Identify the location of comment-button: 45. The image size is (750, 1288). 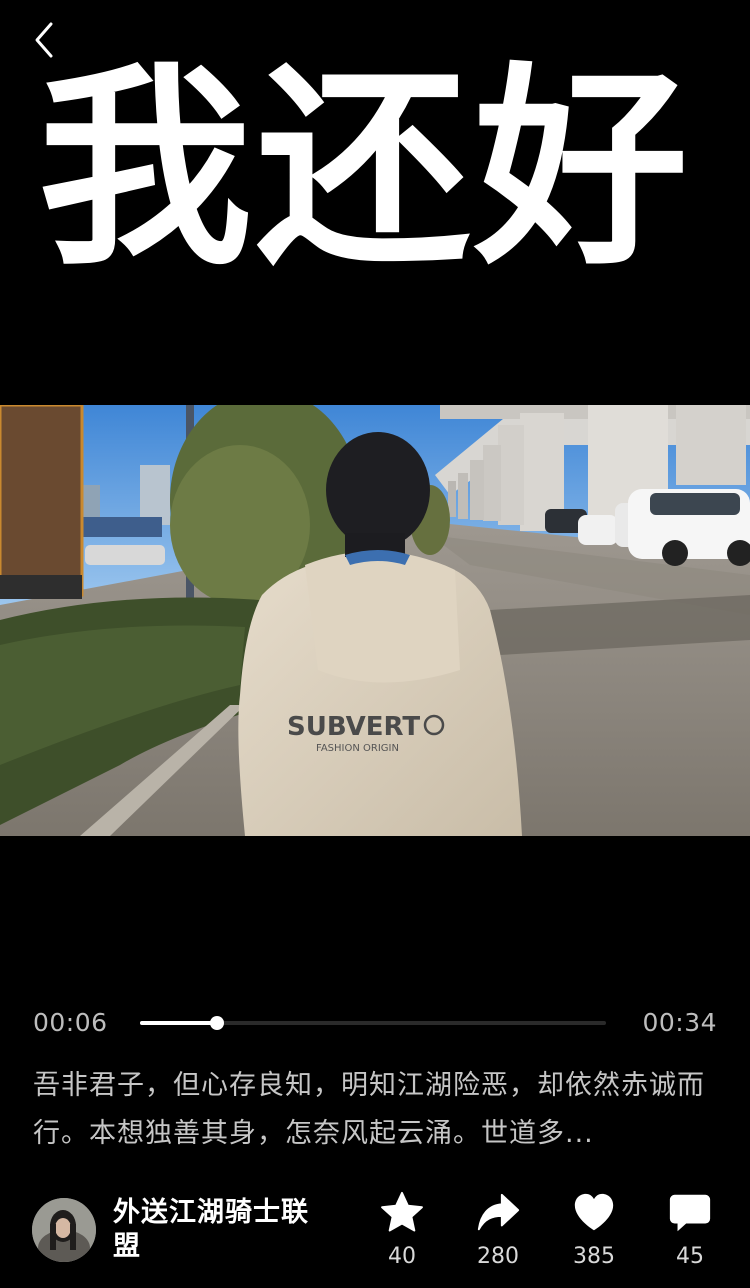
(690, 1230).